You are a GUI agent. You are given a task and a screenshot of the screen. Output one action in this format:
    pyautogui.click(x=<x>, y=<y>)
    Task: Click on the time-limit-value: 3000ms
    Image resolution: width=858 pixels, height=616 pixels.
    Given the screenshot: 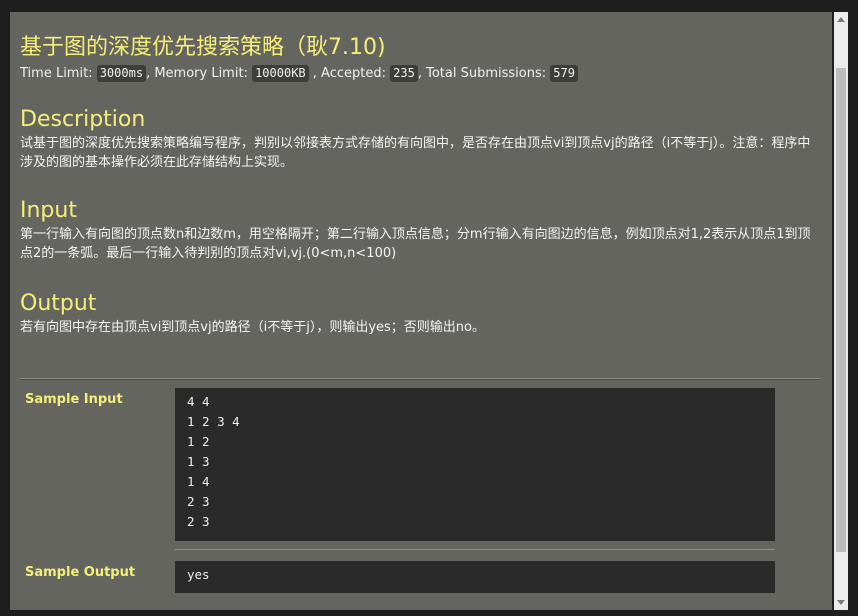 What is the action you would take?
    pyautogui.click(x=121, y=73)
    